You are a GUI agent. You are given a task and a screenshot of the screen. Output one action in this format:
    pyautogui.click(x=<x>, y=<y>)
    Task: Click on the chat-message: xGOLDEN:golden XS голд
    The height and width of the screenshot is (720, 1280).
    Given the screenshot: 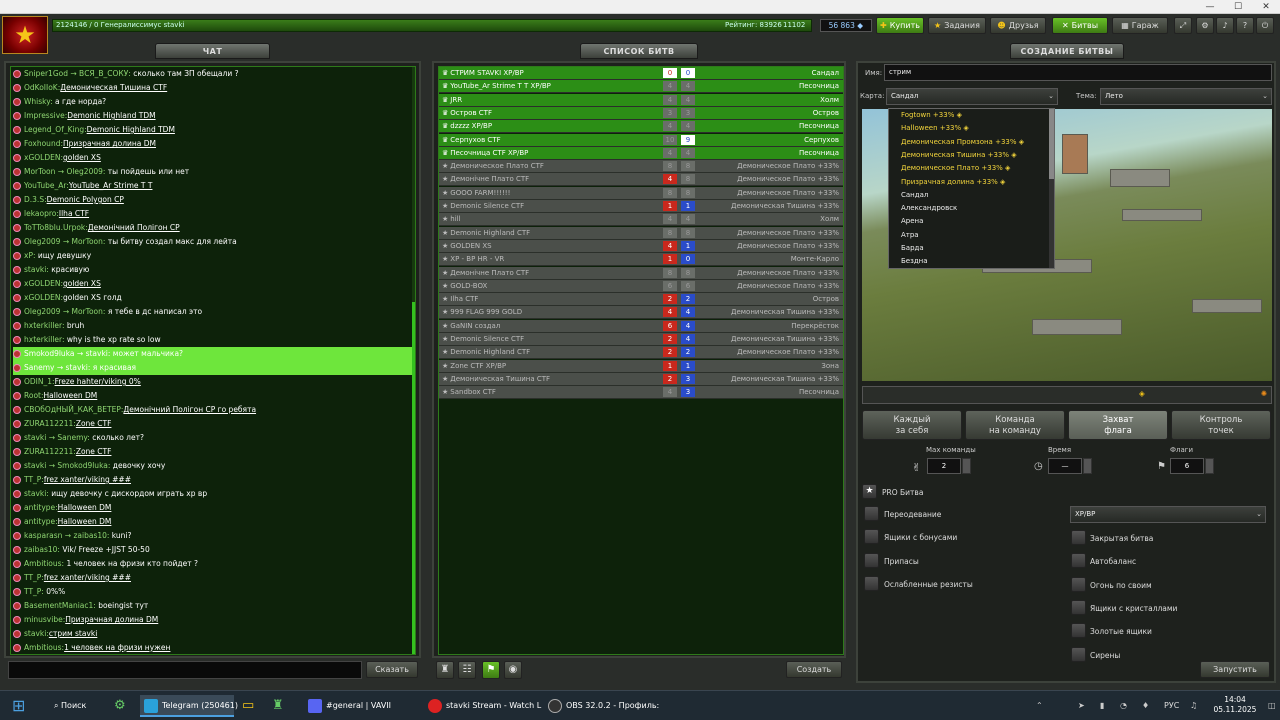 What is the action you would take?
    pyautogui.click(x=213, y=298)
    